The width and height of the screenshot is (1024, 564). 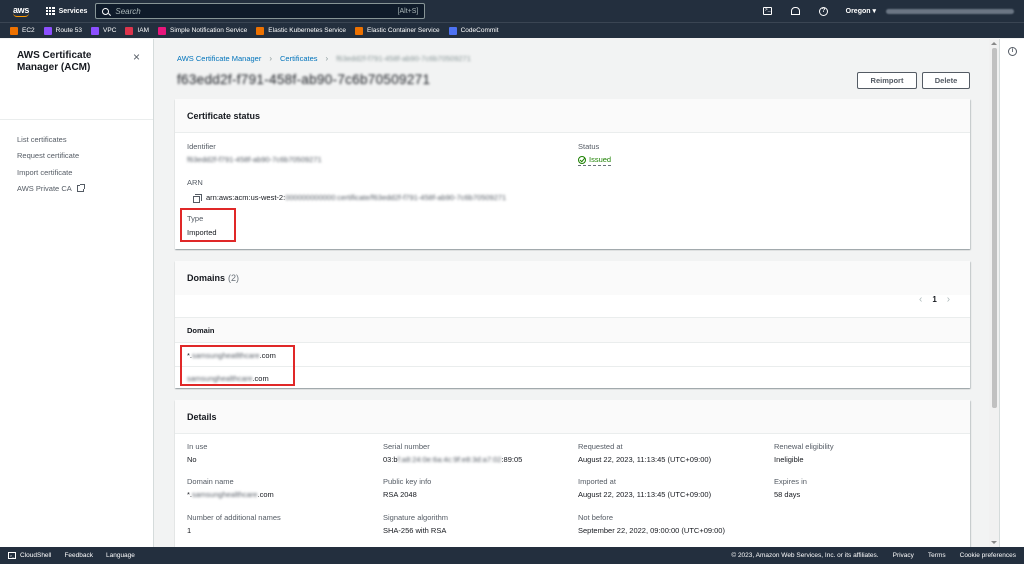 I want to click on favorite-iam: IAM, so click(x=137, y=30).